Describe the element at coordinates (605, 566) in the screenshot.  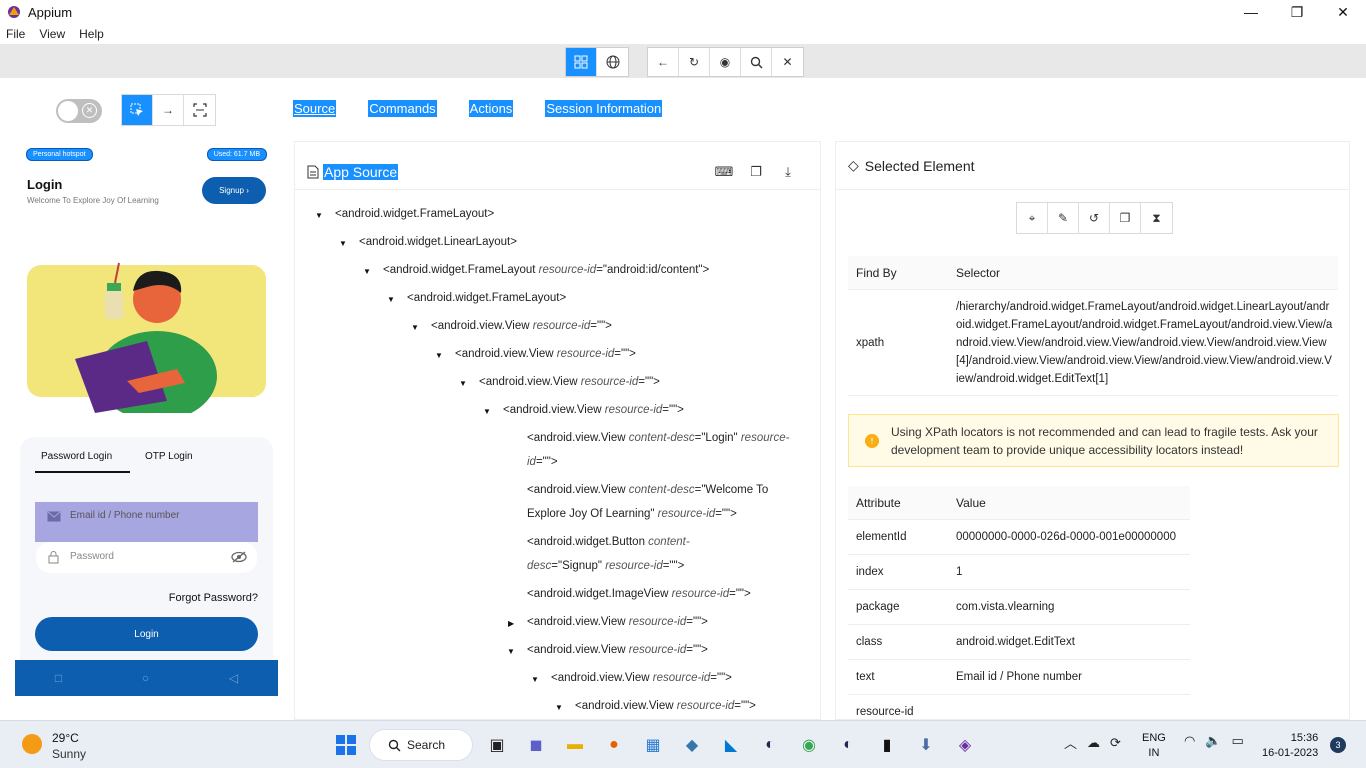
I see `tree-node-wrap: desc="Signup" resource-id="">` at that location.